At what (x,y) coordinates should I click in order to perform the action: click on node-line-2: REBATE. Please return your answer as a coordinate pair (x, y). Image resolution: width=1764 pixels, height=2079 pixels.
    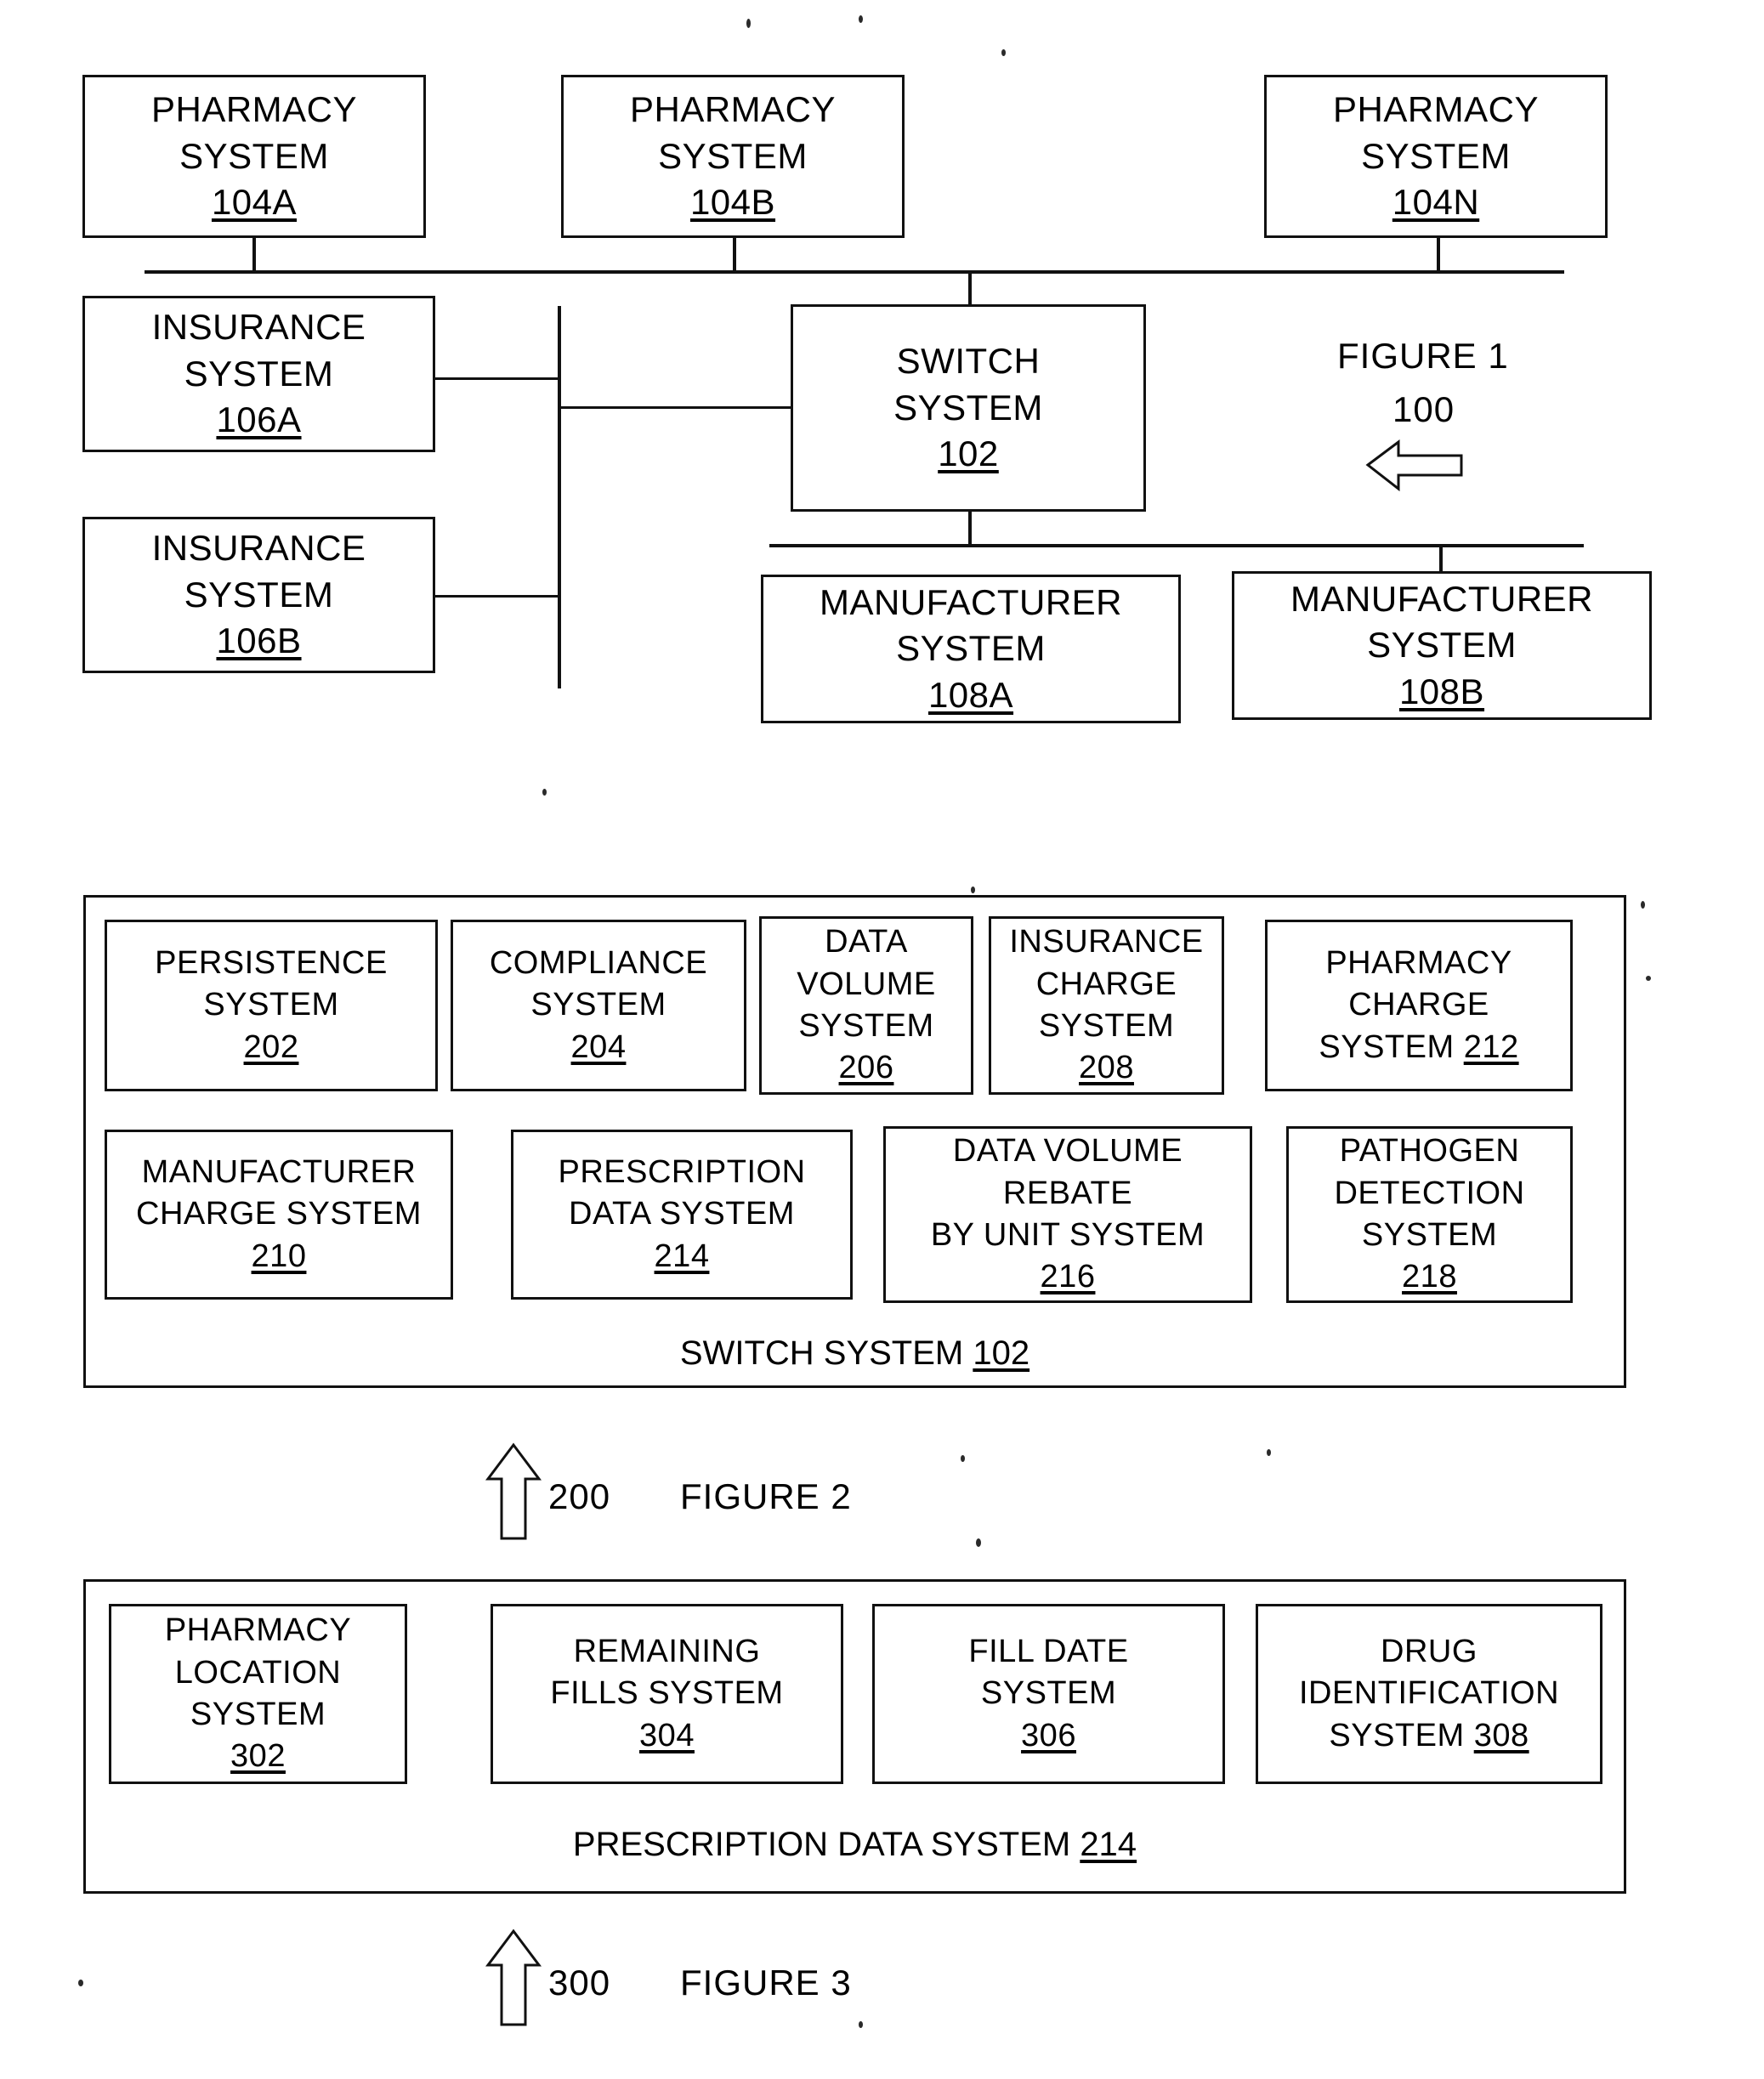
    Looking at the image, I should click on (1068, 1193).